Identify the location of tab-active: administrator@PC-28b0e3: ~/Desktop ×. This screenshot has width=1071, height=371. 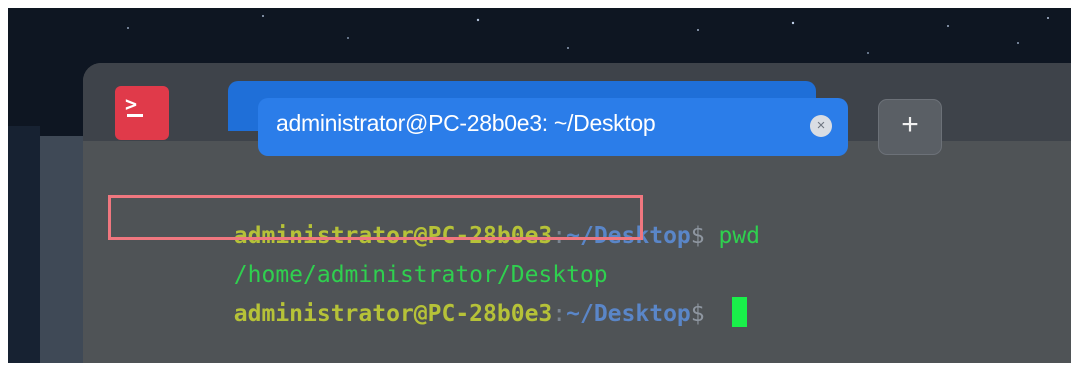
(553, 127).